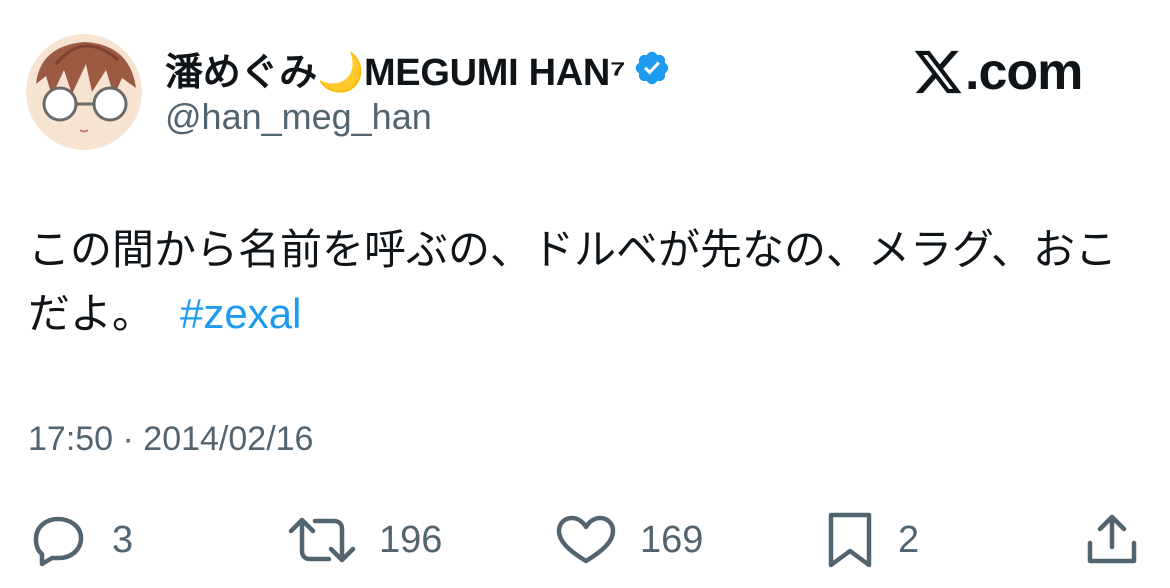 This screenshot has width=1170, height=588. I want to click on hashtag-link: #zexal, so click(240, 313).